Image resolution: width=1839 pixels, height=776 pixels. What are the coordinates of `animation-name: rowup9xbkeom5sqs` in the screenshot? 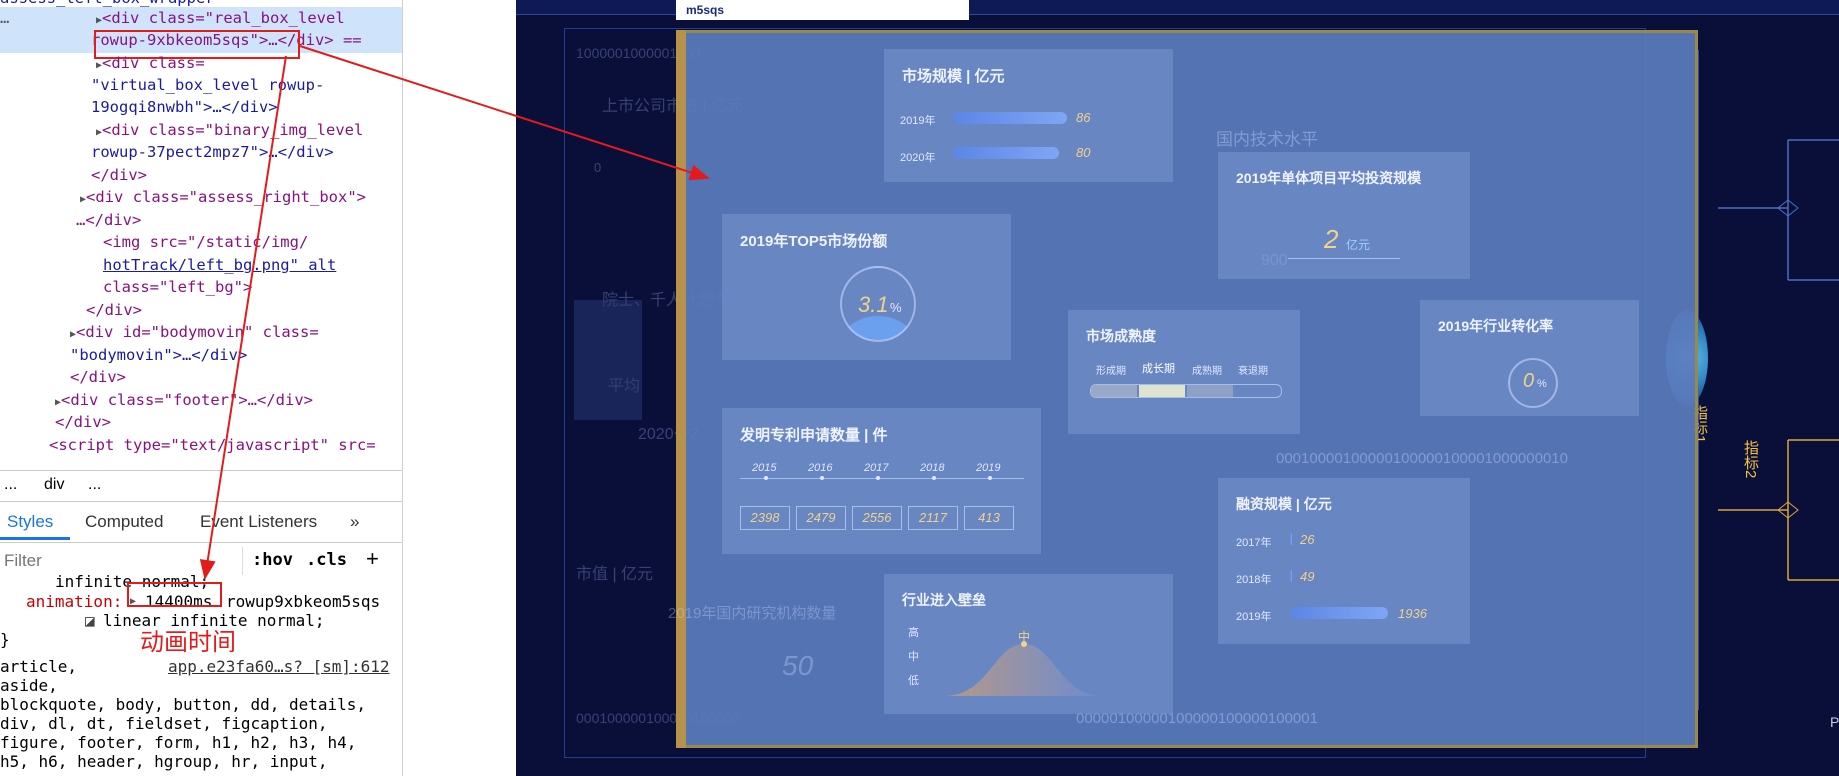 It's located at (303, 601).